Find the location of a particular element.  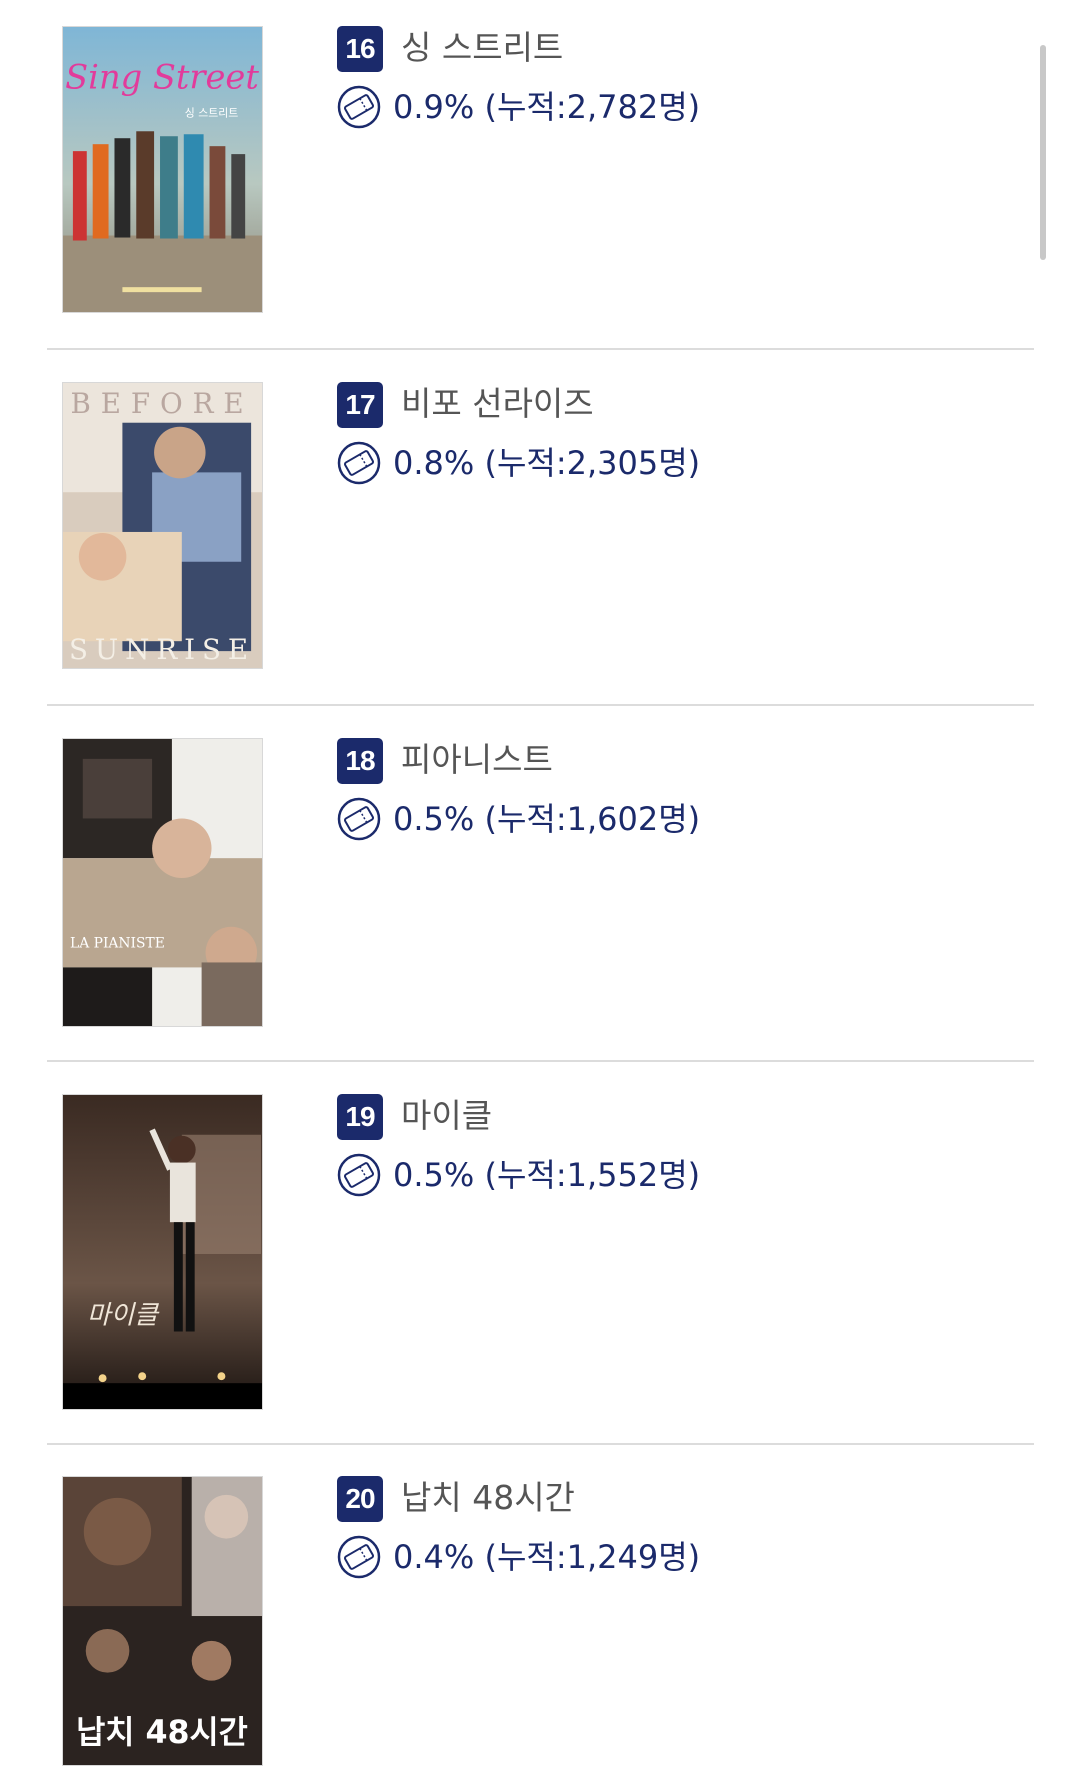

poster-subtitle: 싱 스트리트 is located at coordinates (211, 112).